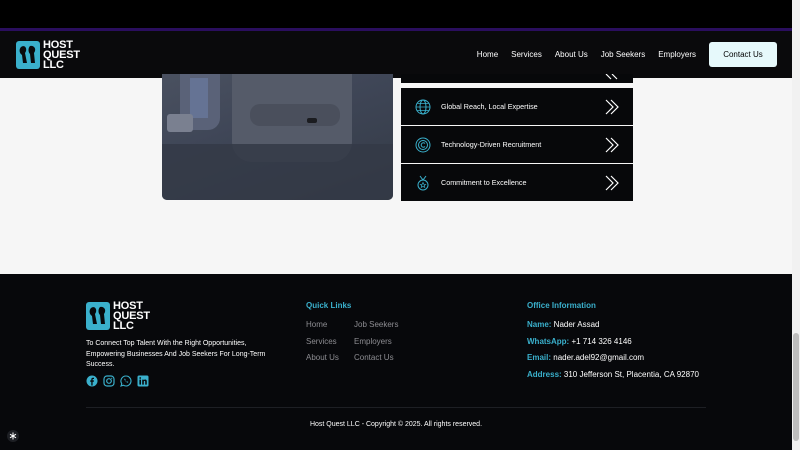 This screenshot has width=800, height=450. I want to click on feature-row-global-reach: Global Reach, Local Expertise, so click(517, 106).